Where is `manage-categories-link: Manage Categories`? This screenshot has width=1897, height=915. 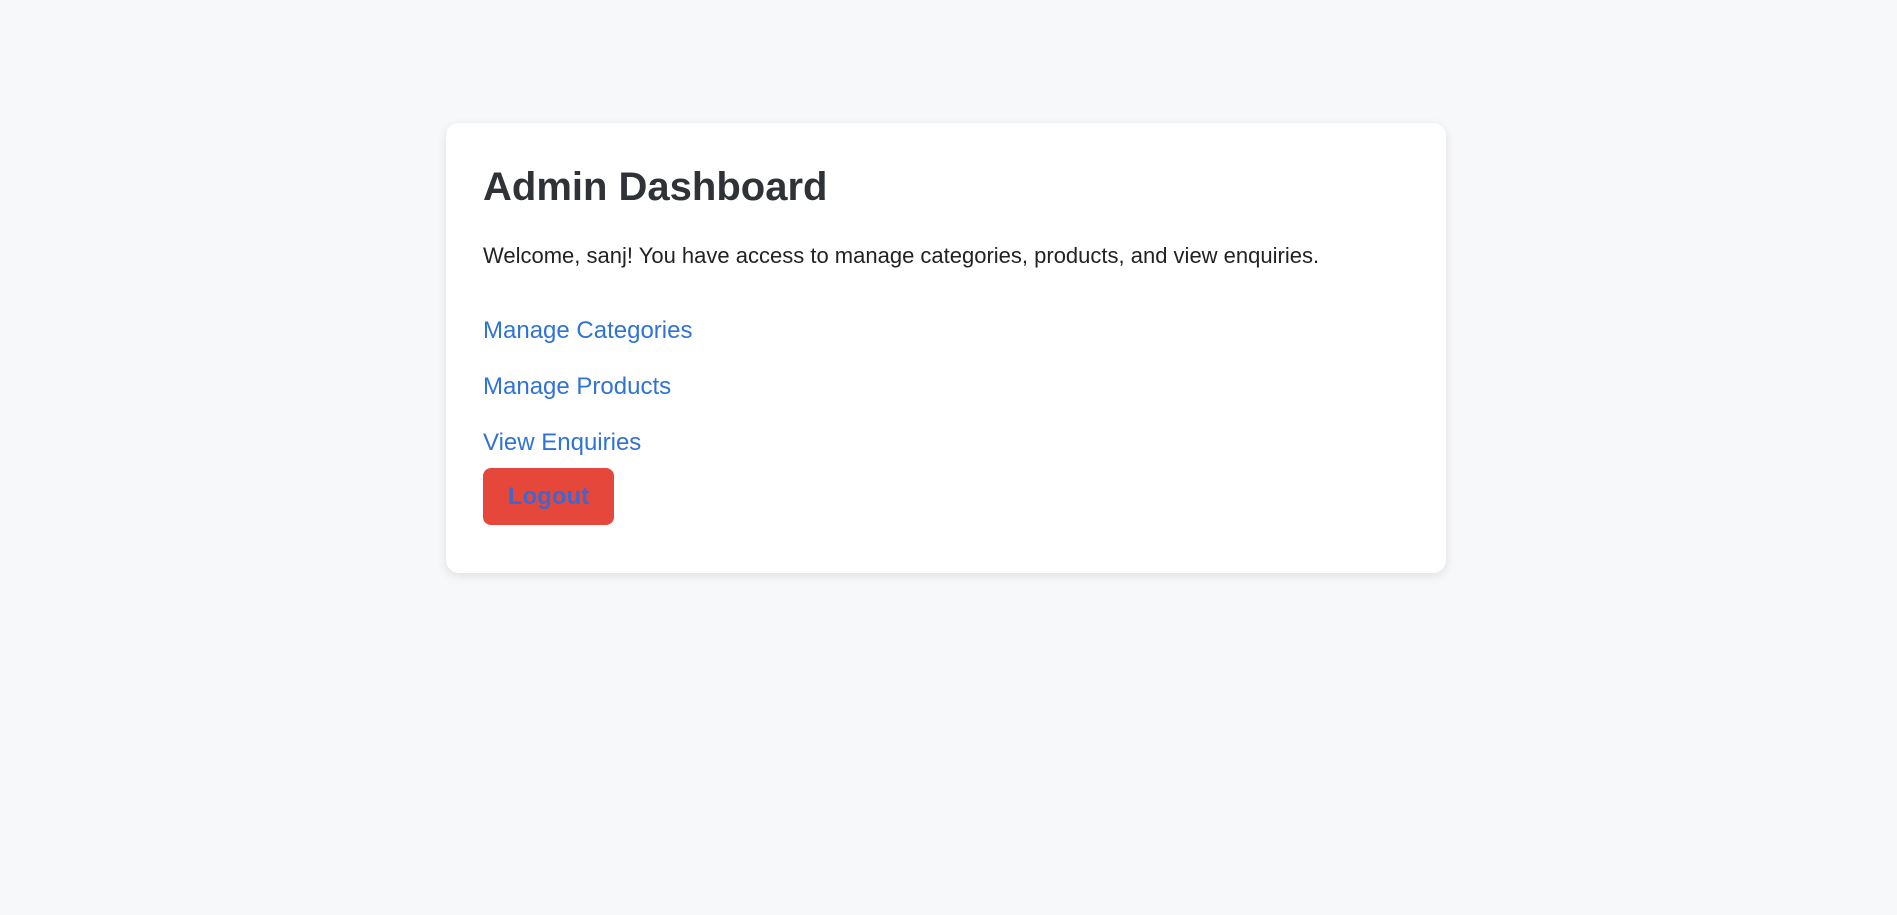
manage-categories-link: Manage Categories is located at coordinates (587, 331).